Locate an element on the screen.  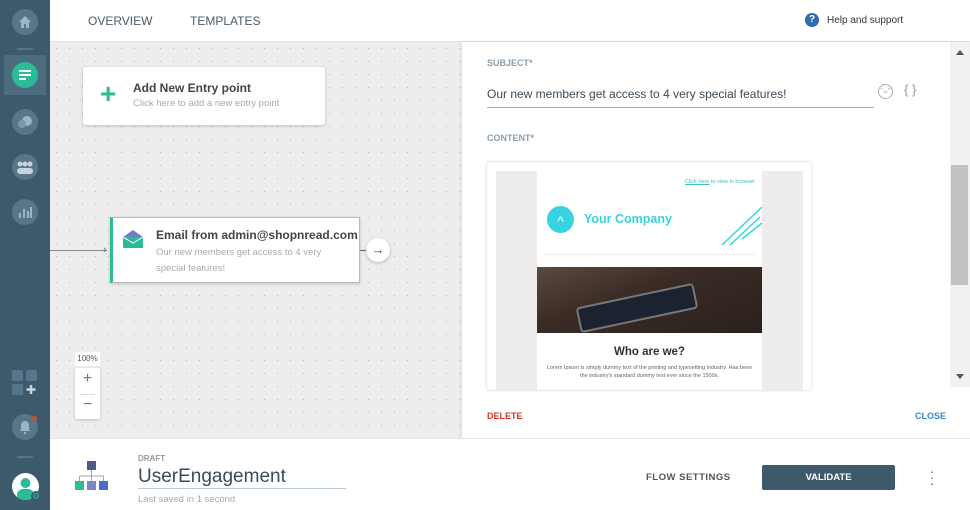
hero-image is located at coordinates (649, 300).